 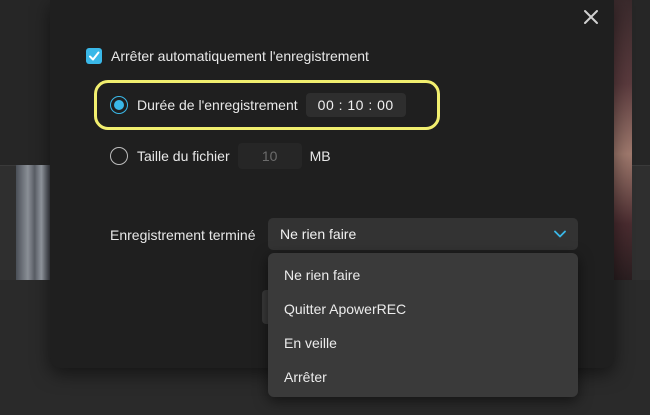 I want to click on close-button, so click(x=591, y=17).